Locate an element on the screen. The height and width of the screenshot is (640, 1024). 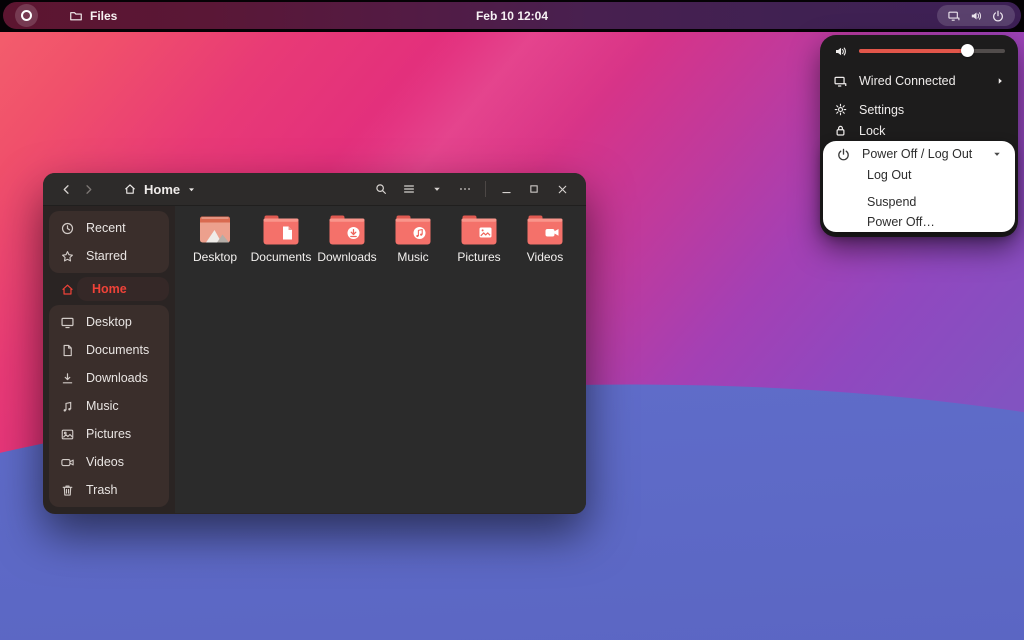
sidebar-group-top: Recent Starred is located at coordinates (109, 242).